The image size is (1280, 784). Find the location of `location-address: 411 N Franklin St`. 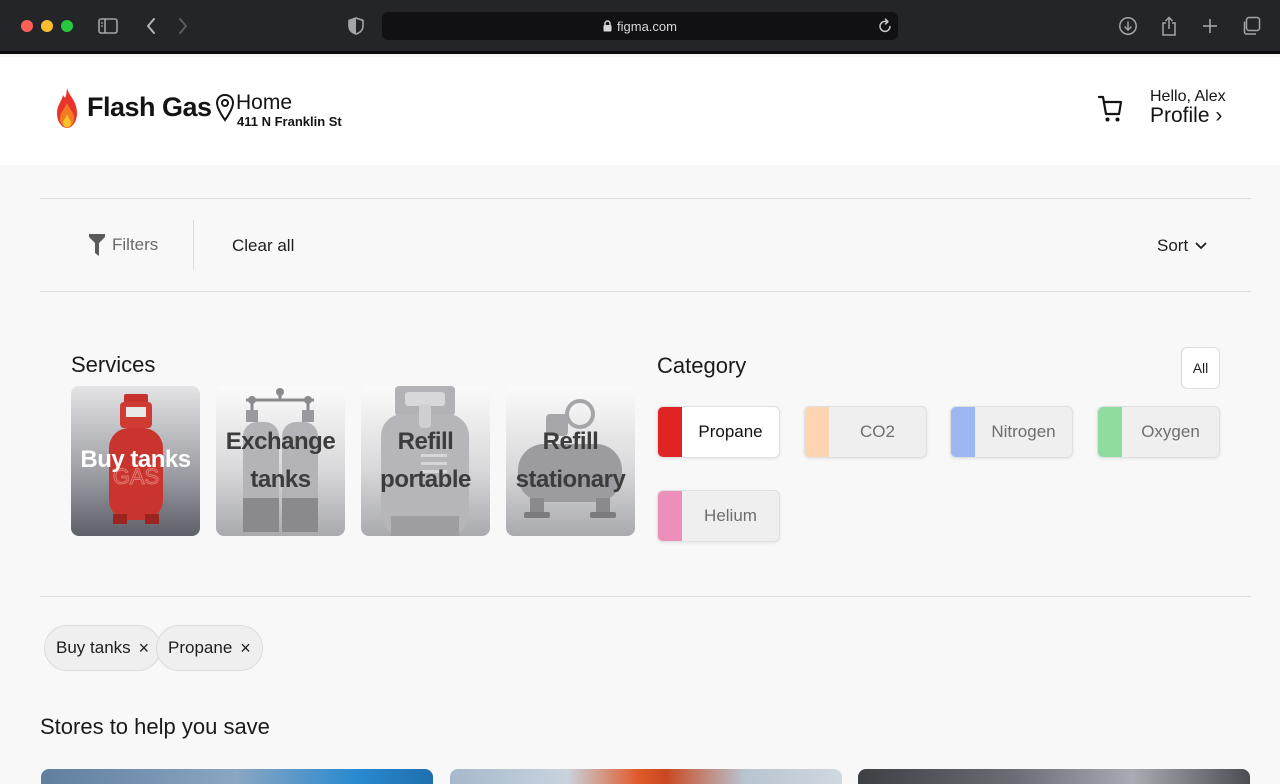

location-address: 411 N Franklin St is located at coordinates (289, 121).